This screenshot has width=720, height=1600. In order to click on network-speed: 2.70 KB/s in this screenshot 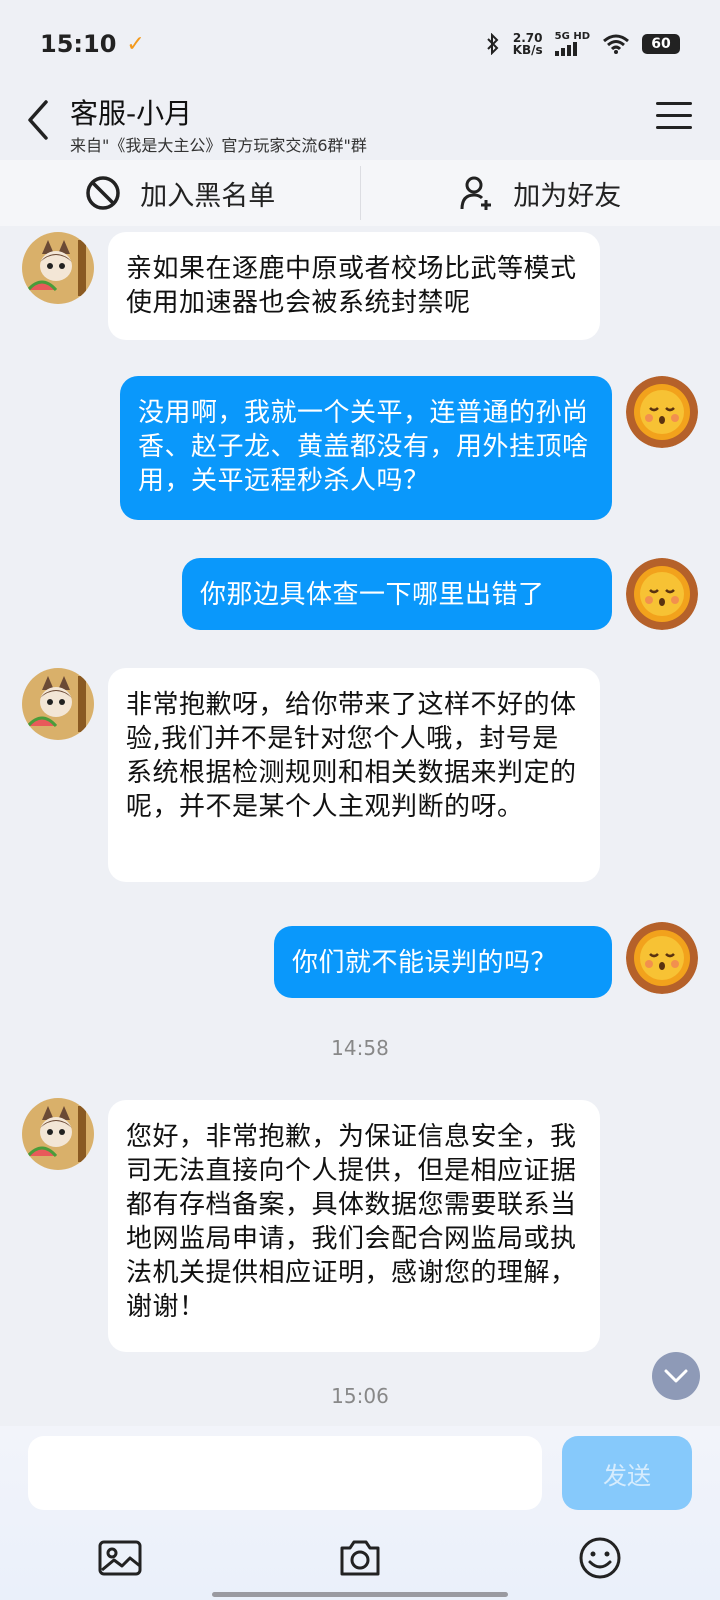, I will do `click(527, 44)`.